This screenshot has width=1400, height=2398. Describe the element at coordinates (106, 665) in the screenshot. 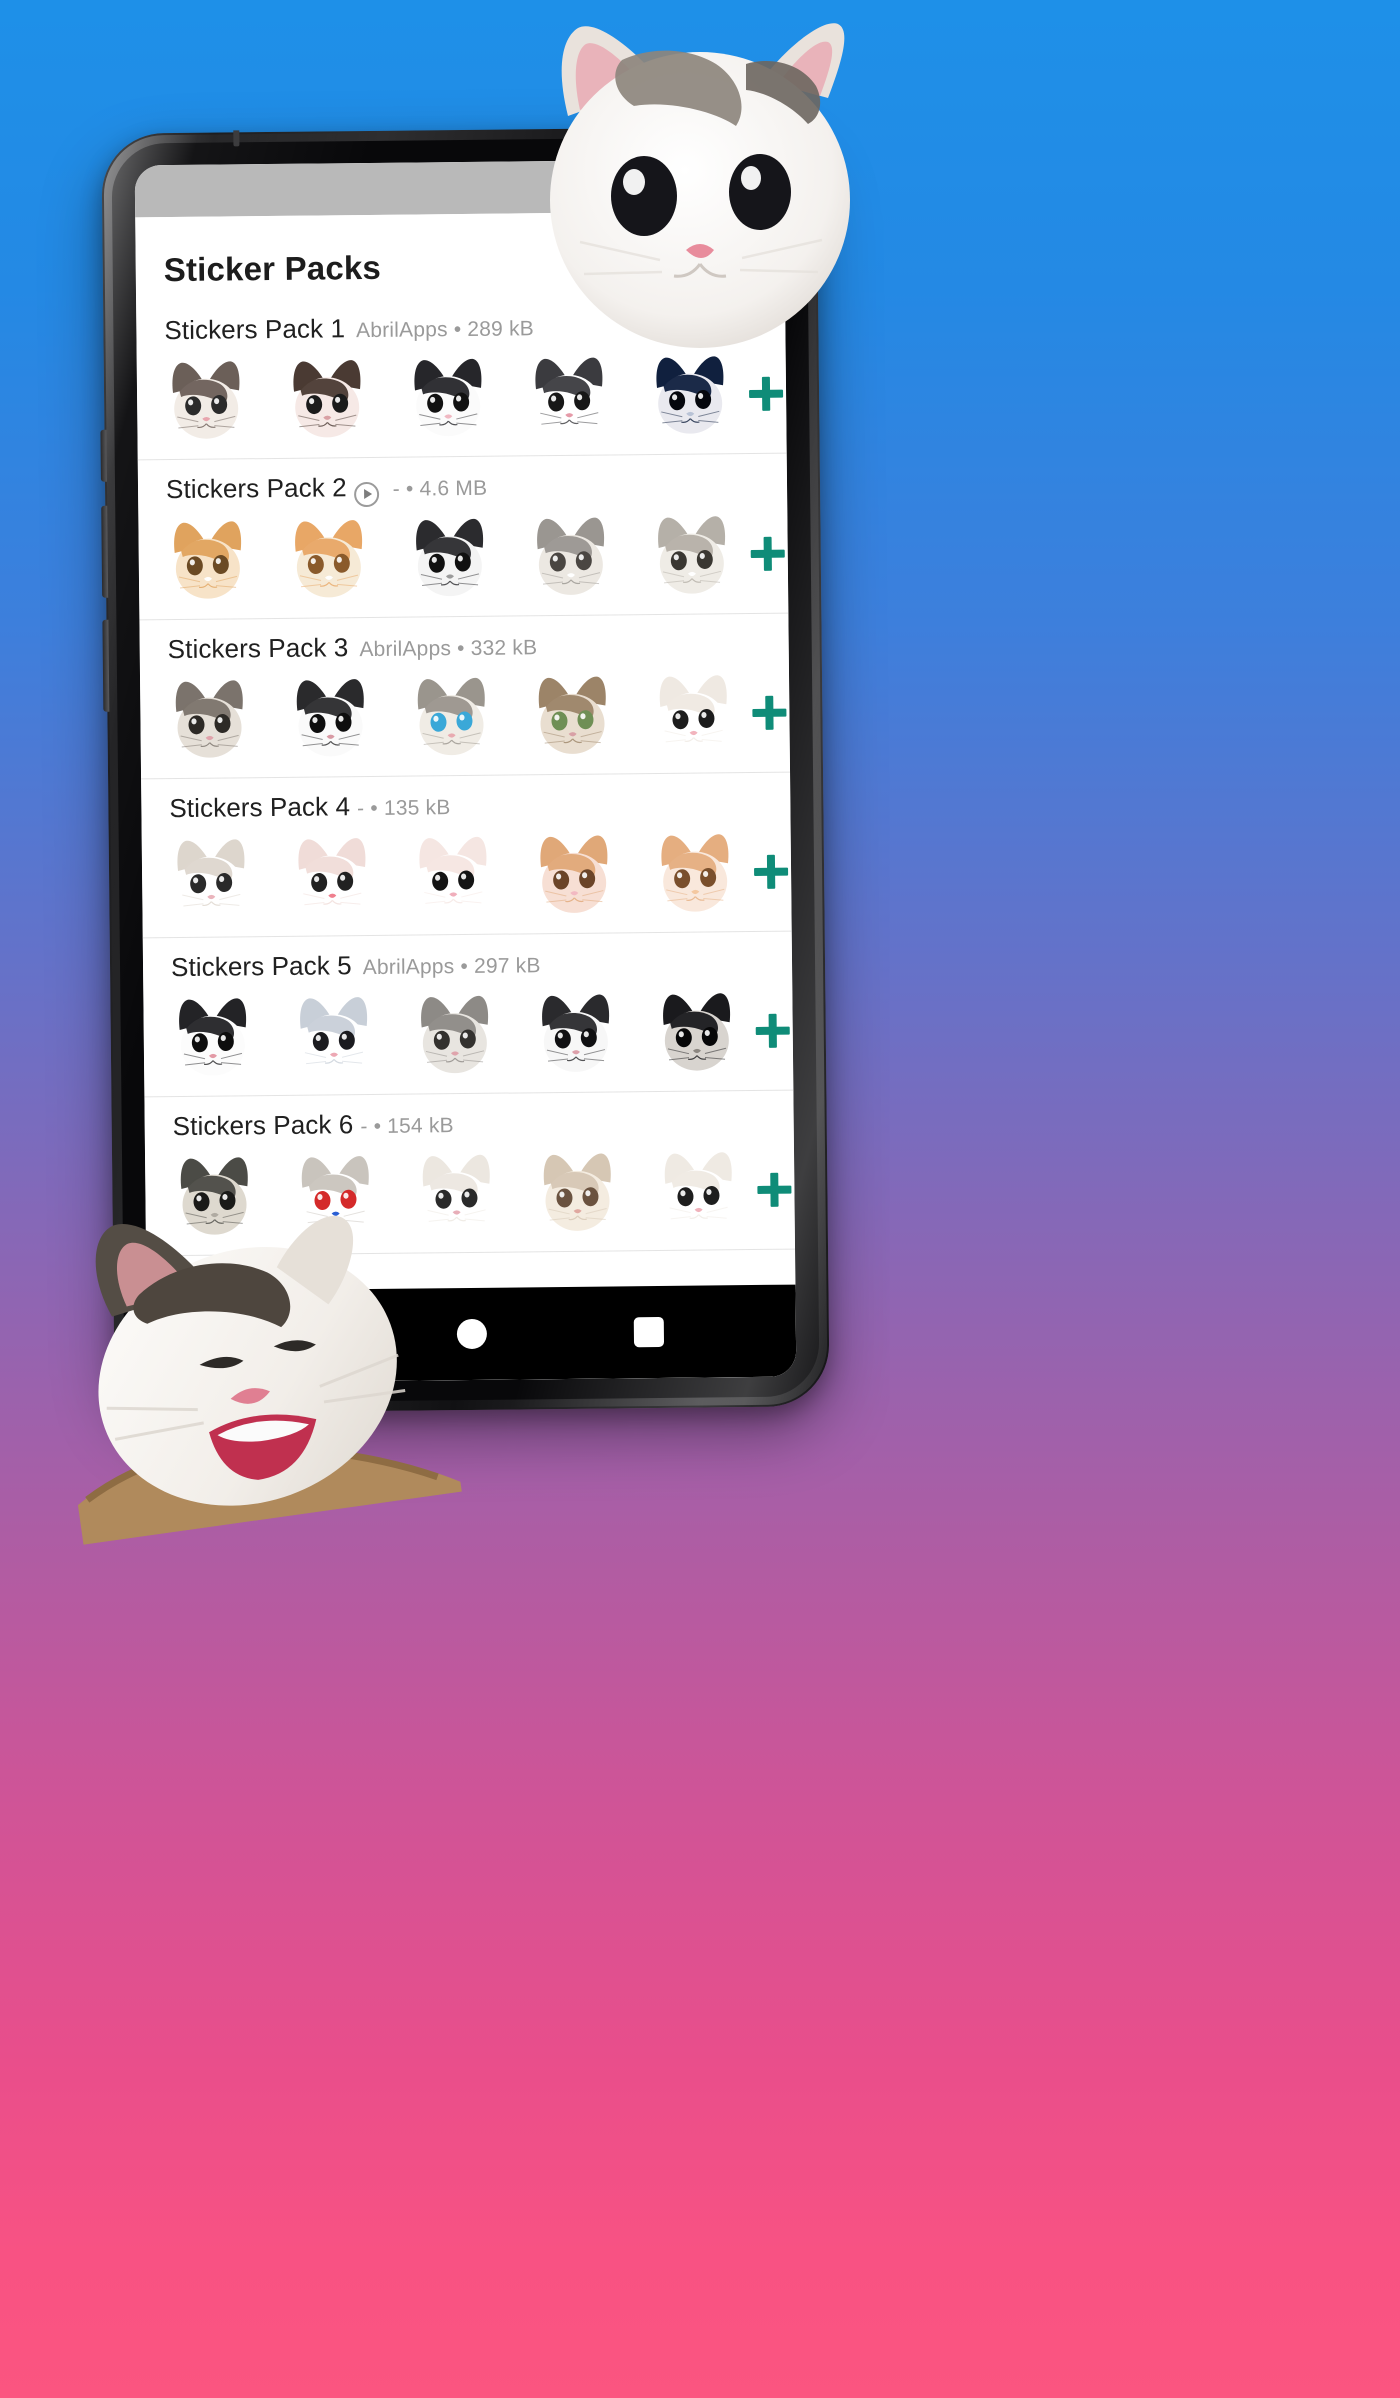

I see `phone-volume-down-button` at that location.